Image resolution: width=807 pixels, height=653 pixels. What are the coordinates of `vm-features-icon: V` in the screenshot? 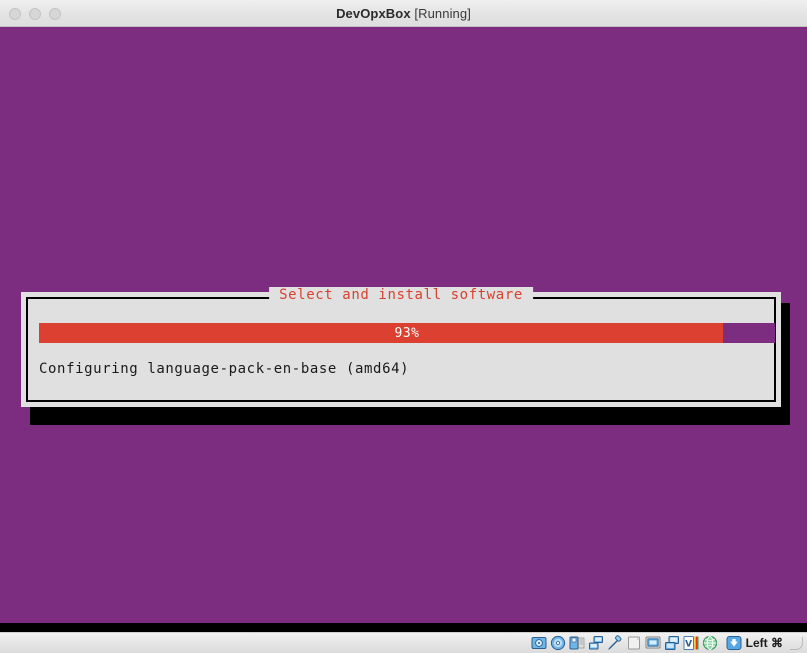 It's located at (691, 643).